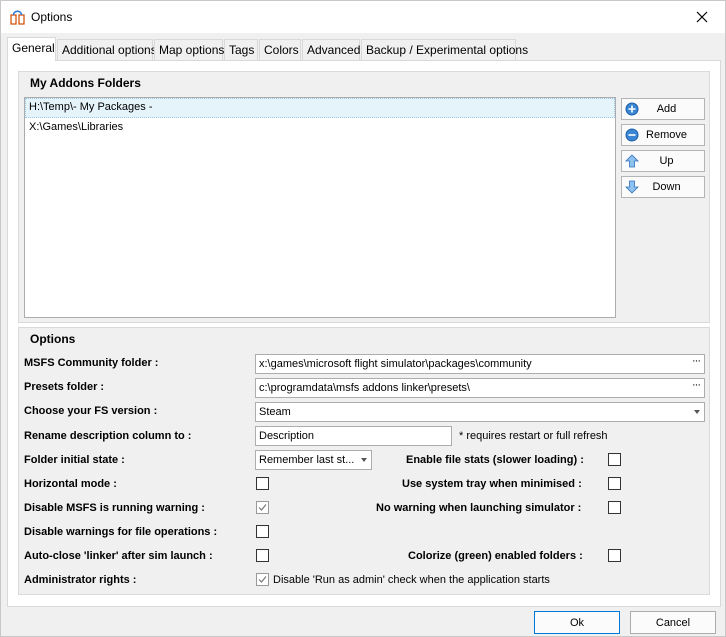  What do you see at coordinates (280, 49) in the screenshot?
I see `tab-colors: Colors` at bounding box center [280, 49].